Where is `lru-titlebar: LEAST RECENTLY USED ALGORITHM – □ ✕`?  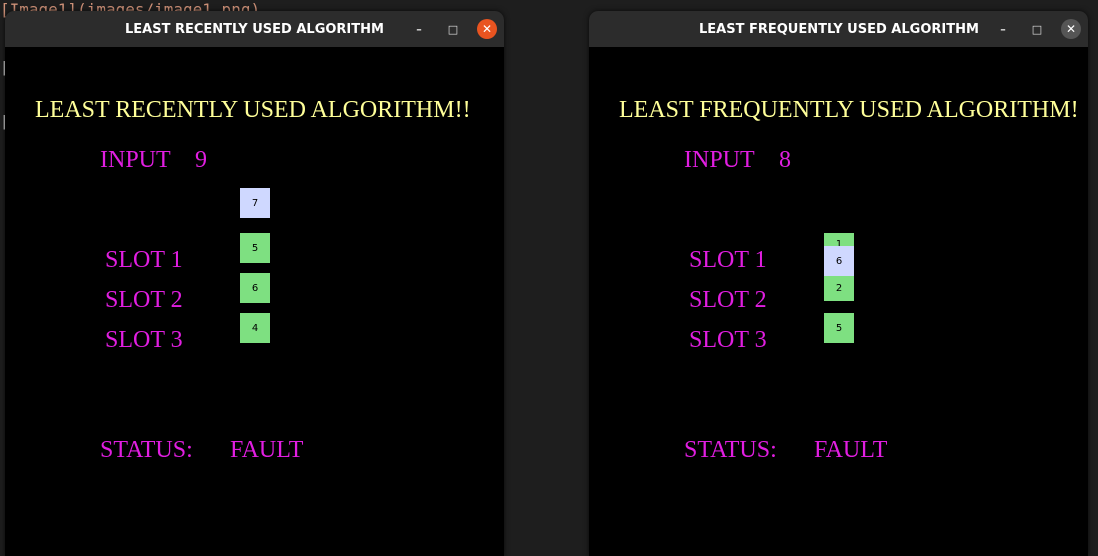
lru-titlebar: LEAST RECENTLY USED ALGORITHM – □ ✕ is located at coordinates (254, 29).